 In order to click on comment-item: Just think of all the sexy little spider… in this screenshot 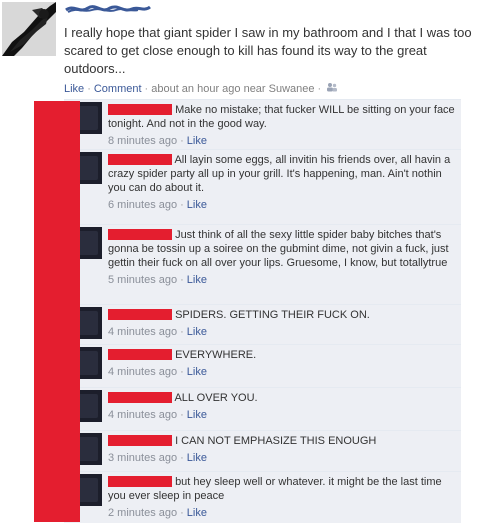, I will do `click(262, 264)`.